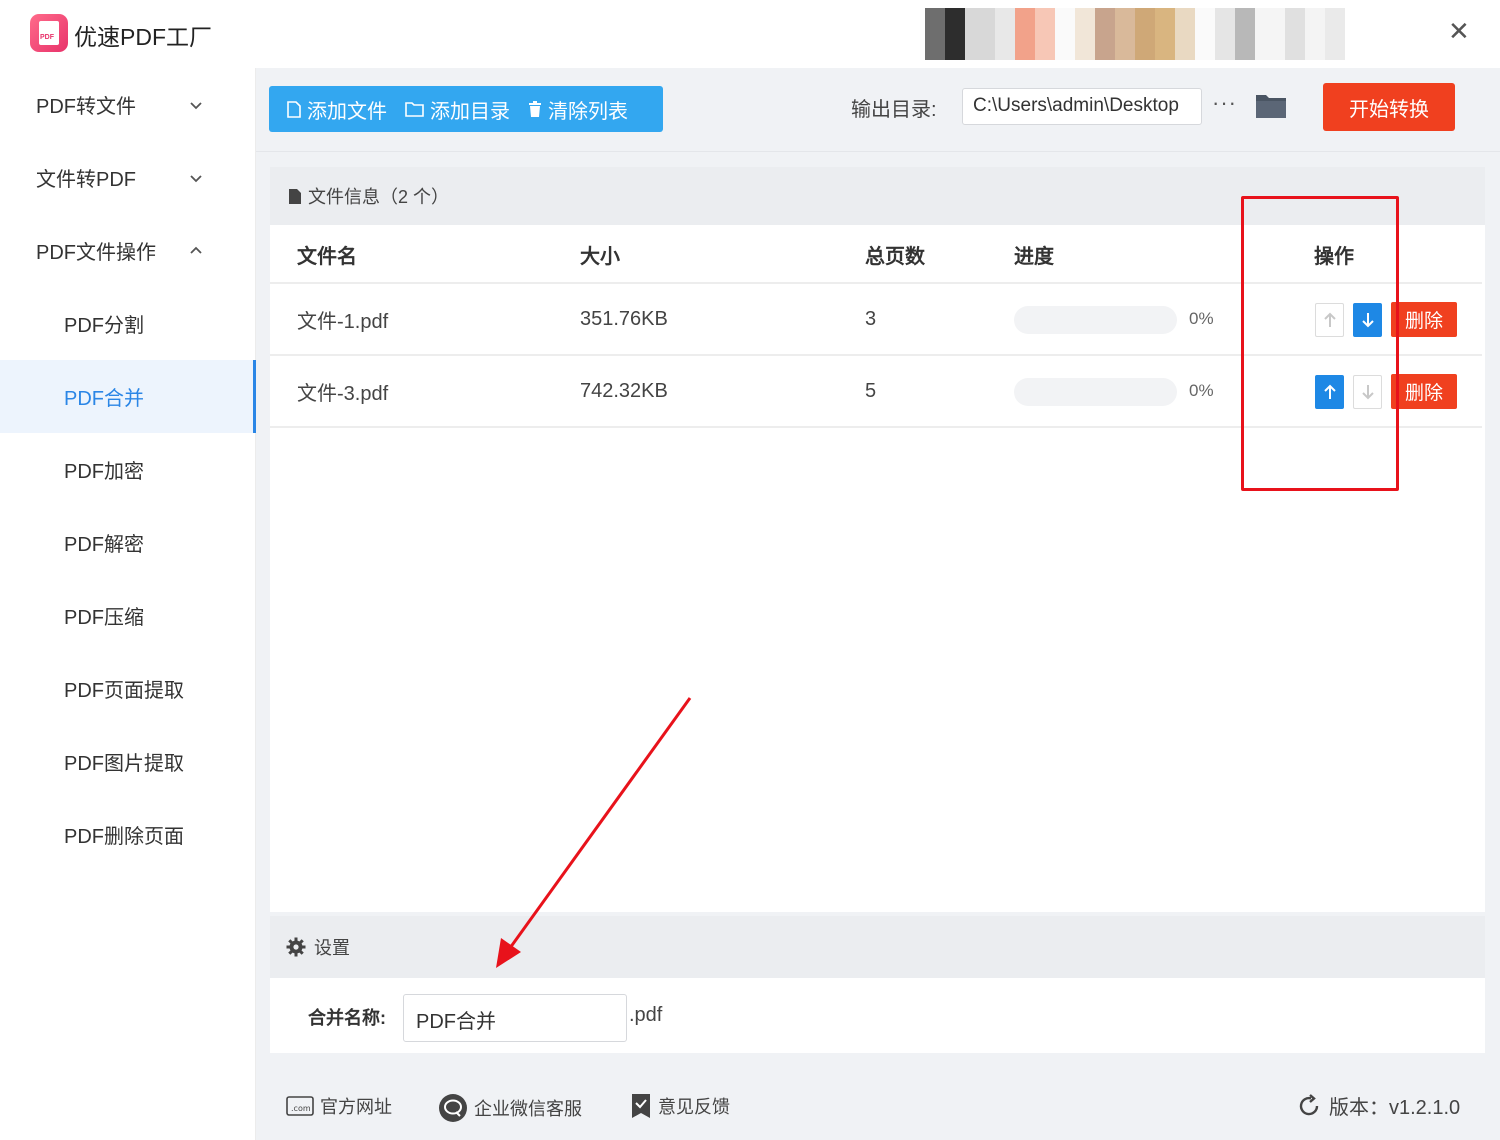 The height and width of the screenshot is (1140, 1500). What do you see at coordinates (128, 615) in the screenshot?
I see `sidebar-item-pdf-compress: PDF压缩` at bounding box center [128, 615].